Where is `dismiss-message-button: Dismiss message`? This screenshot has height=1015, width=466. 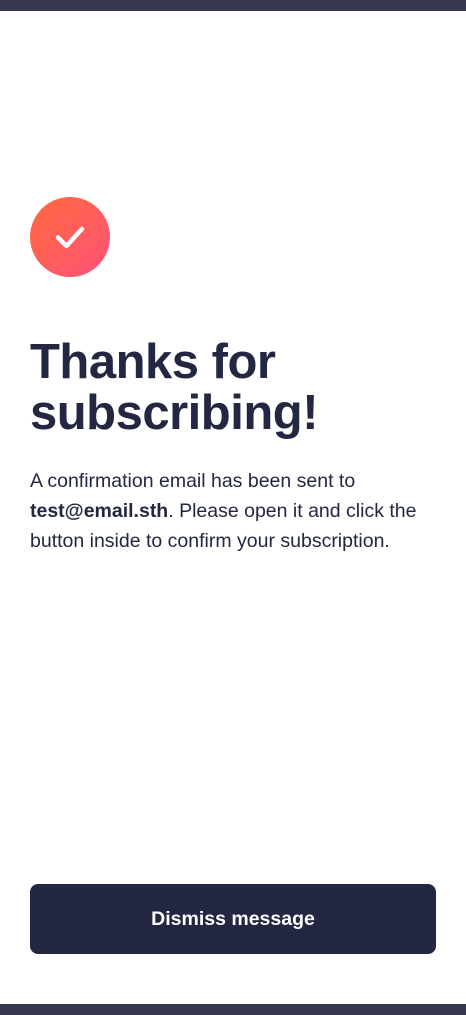 dismiss-message-button: Dismiss message is located at coordinates (233, 919).